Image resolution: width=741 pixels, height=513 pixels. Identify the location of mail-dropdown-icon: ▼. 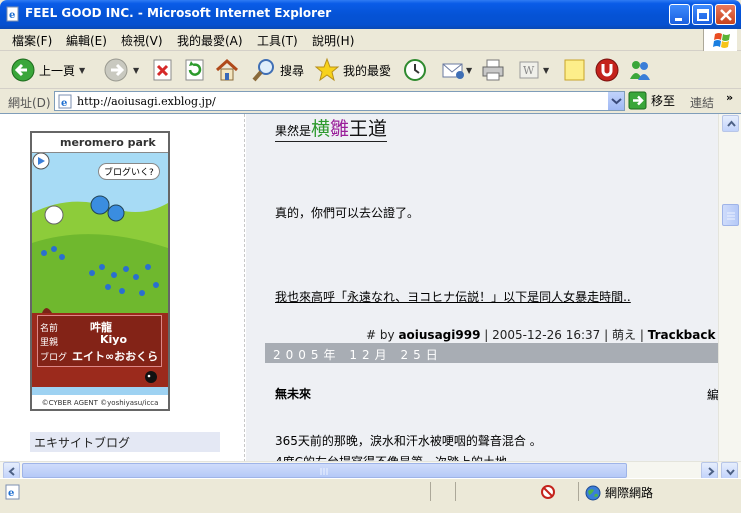
(469, 70).